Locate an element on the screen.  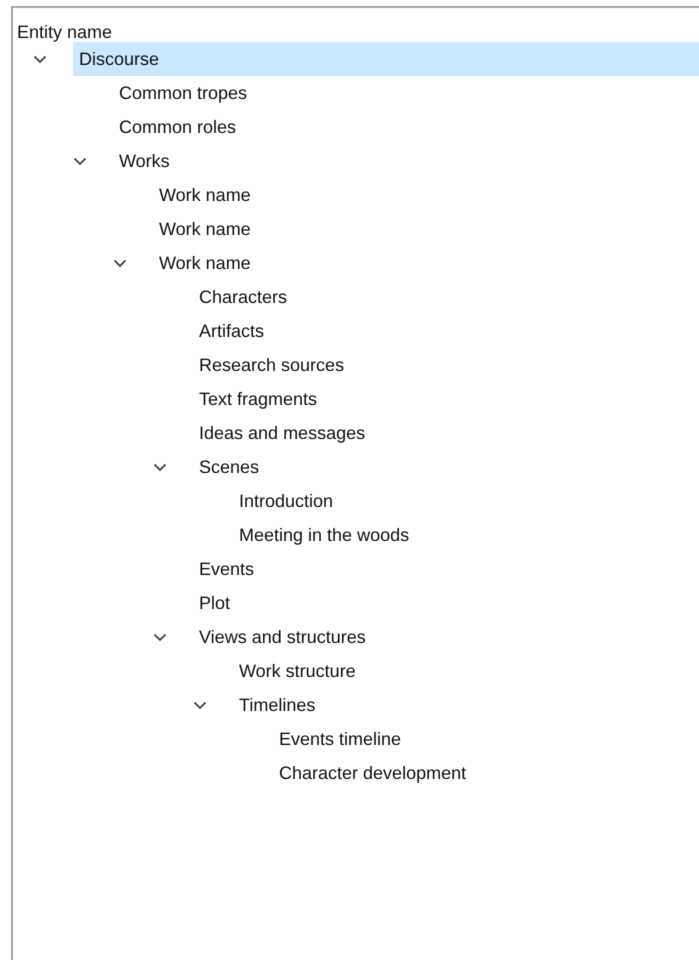
tree-item: Work structure is located at coordinates (466, 671).